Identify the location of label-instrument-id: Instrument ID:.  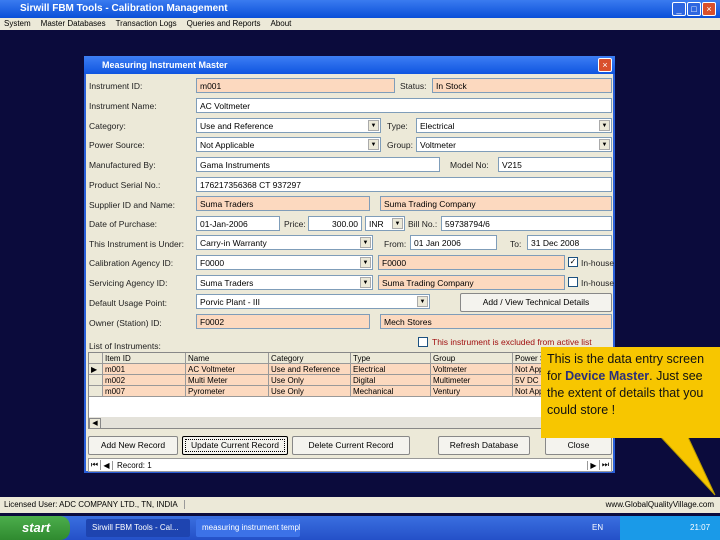
(116, 86).